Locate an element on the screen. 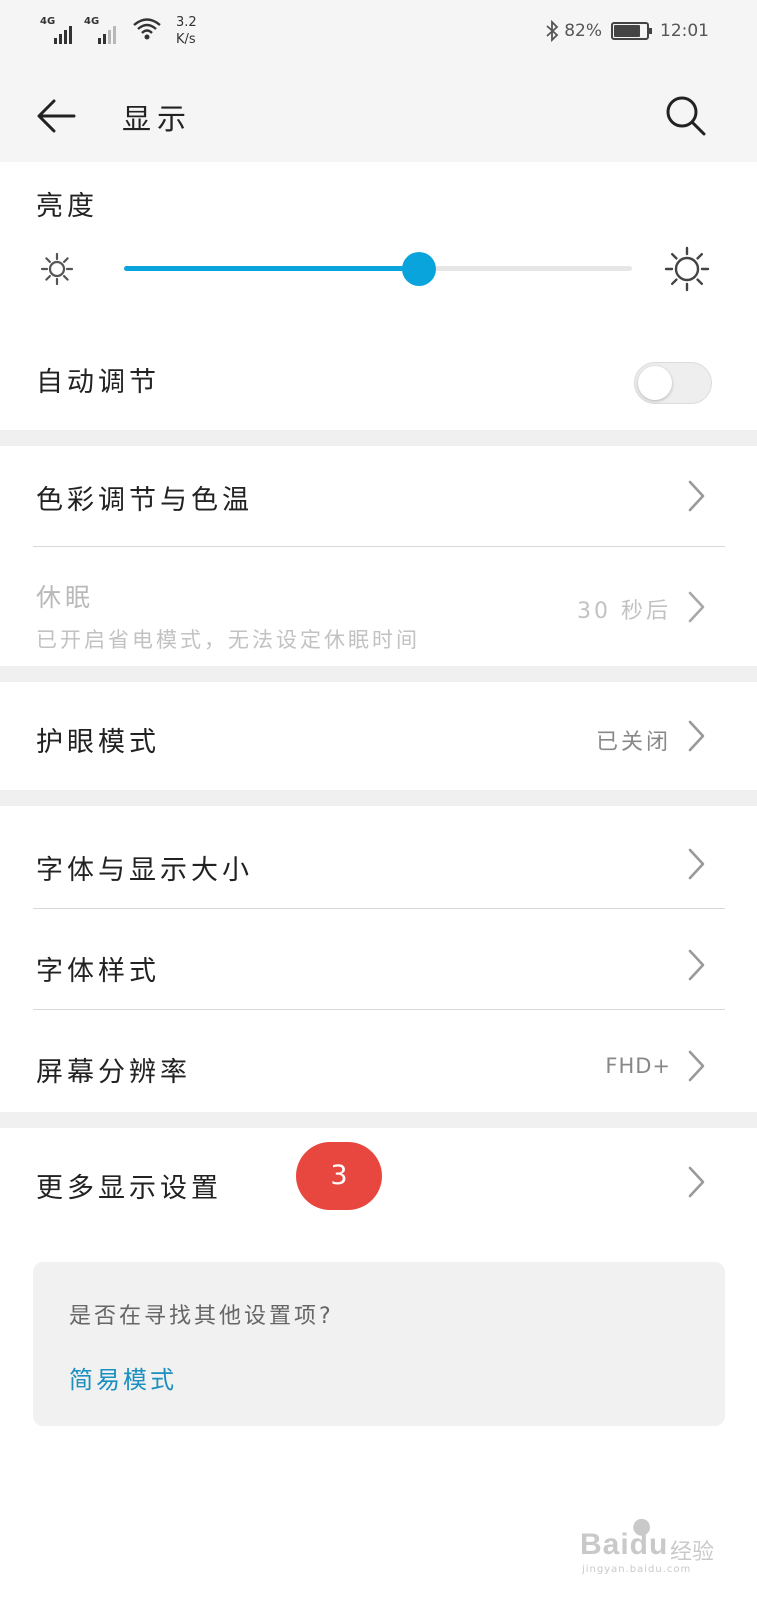  sleep-label: 休眠 is located at coordinates (65, 597).